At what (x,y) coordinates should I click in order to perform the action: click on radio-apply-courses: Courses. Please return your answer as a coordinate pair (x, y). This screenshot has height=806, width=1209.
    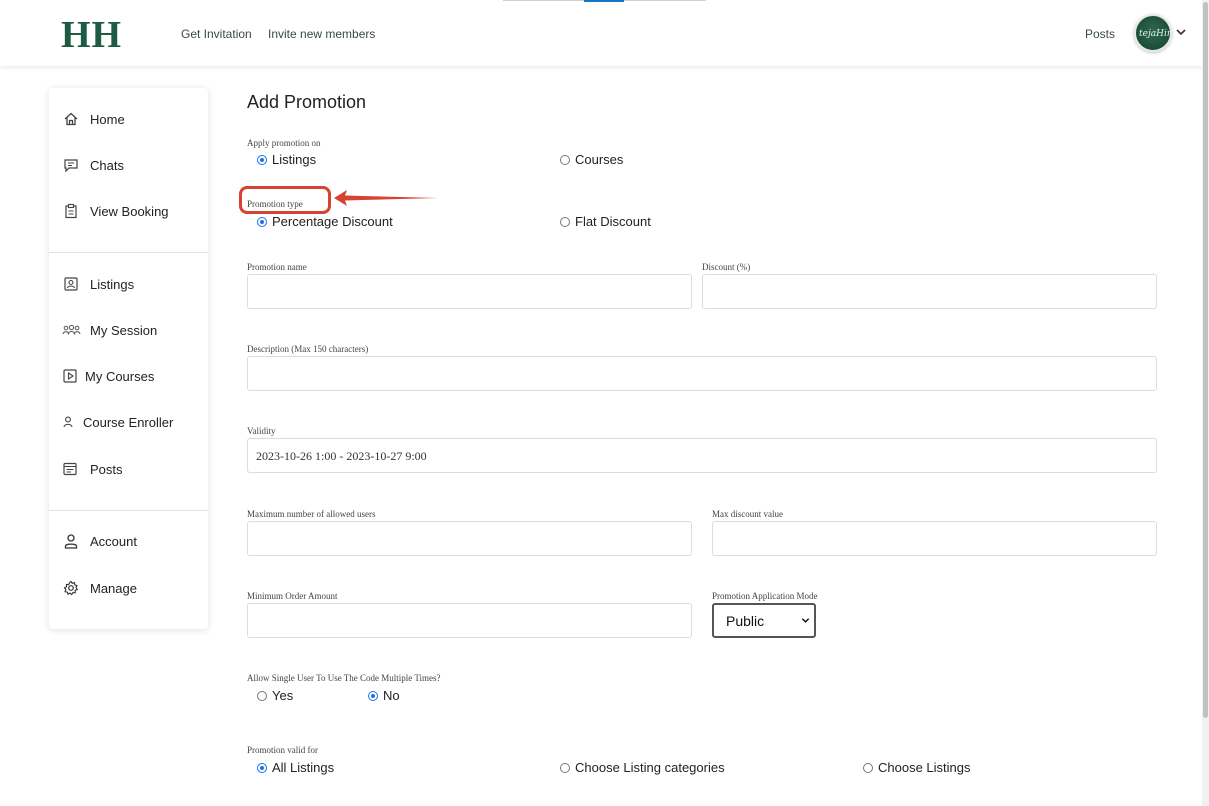
    Looking at the image, I should click on (591, 159).